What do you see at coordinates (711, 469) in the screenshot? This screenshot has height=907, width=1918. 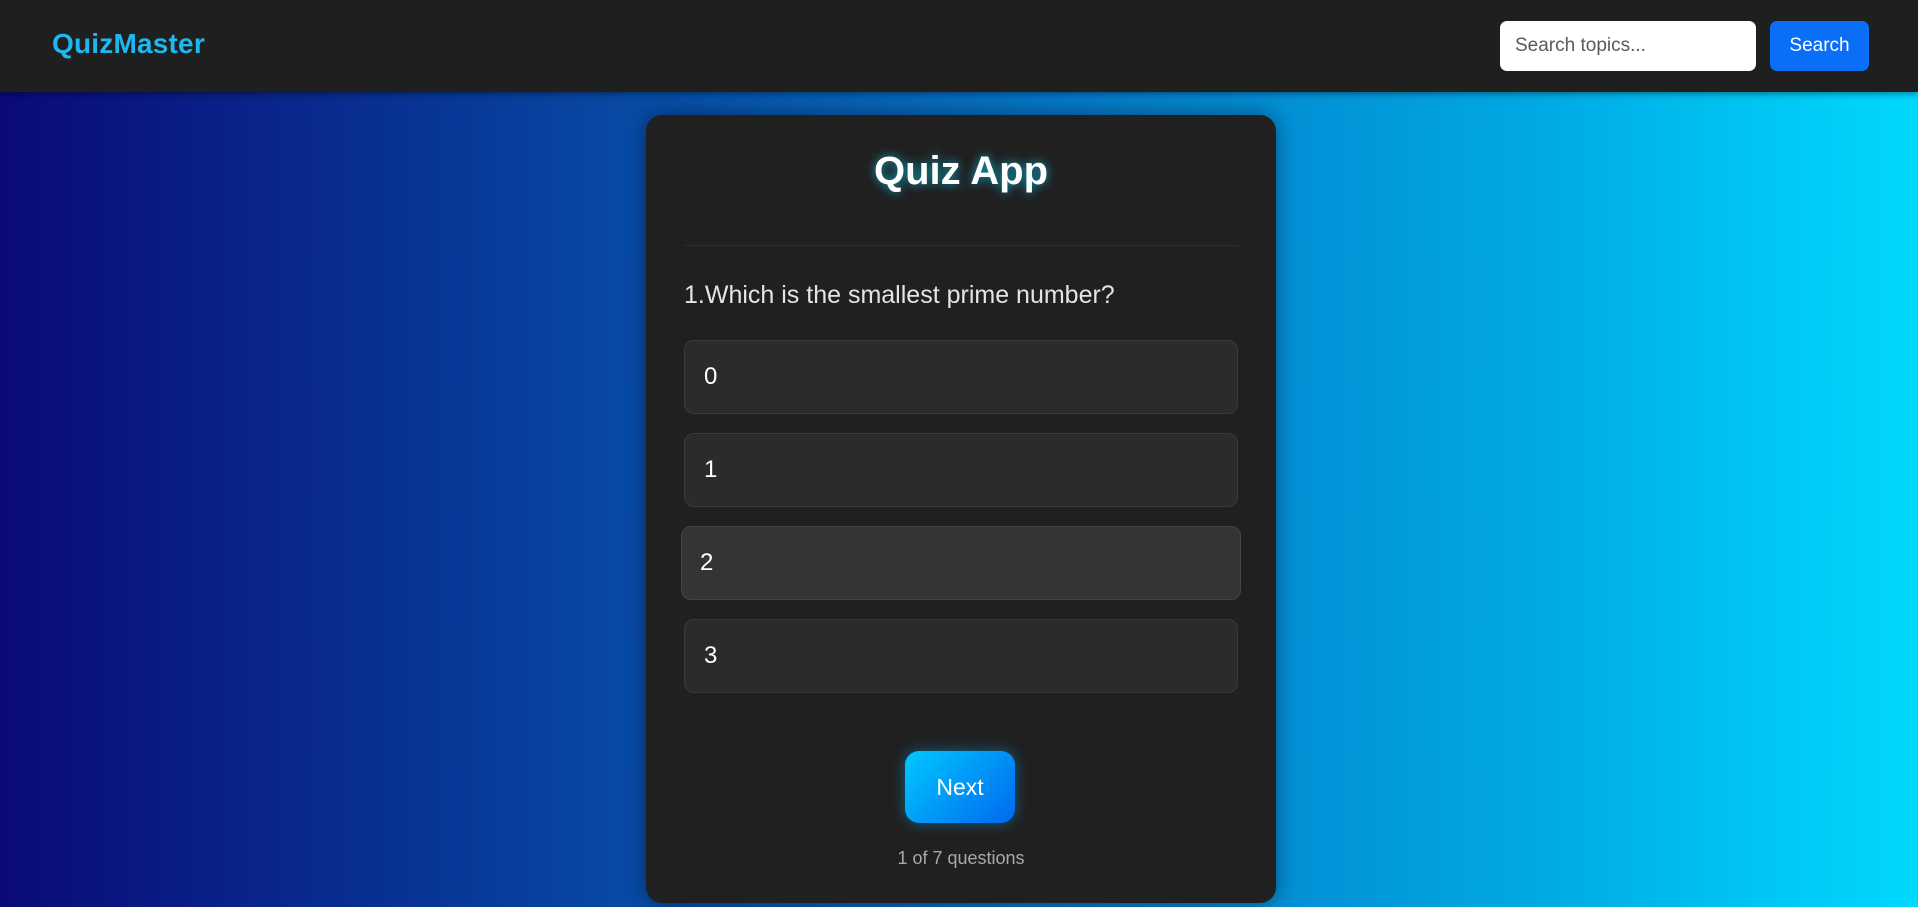 I see `answer-option-label: 1` at bounding box center [711, 469].